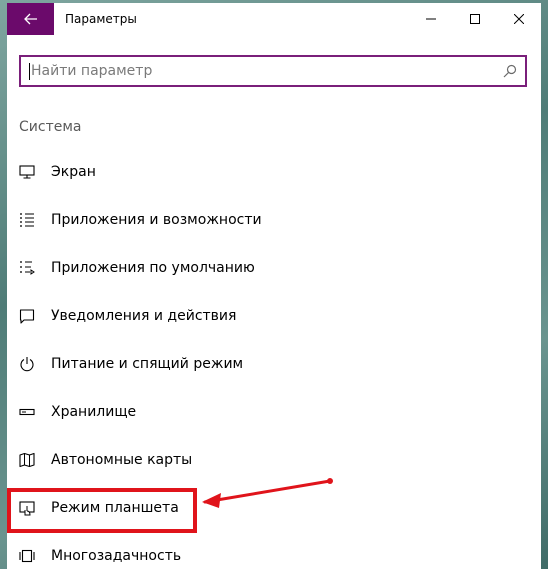 The image size is (548, 569). I want to click on notification-icon, so click(27, 316).